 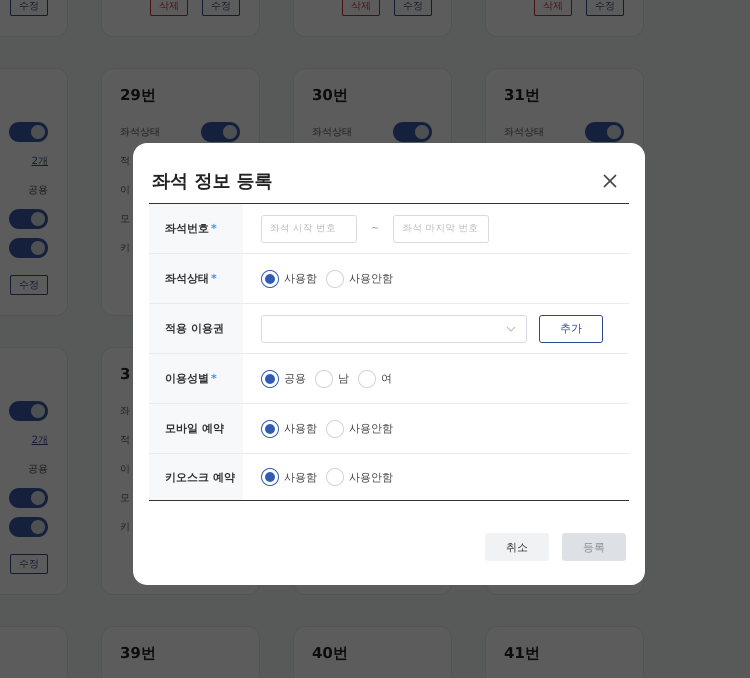 I want to click on chevron-down-icon, so click(x=511, y=329).